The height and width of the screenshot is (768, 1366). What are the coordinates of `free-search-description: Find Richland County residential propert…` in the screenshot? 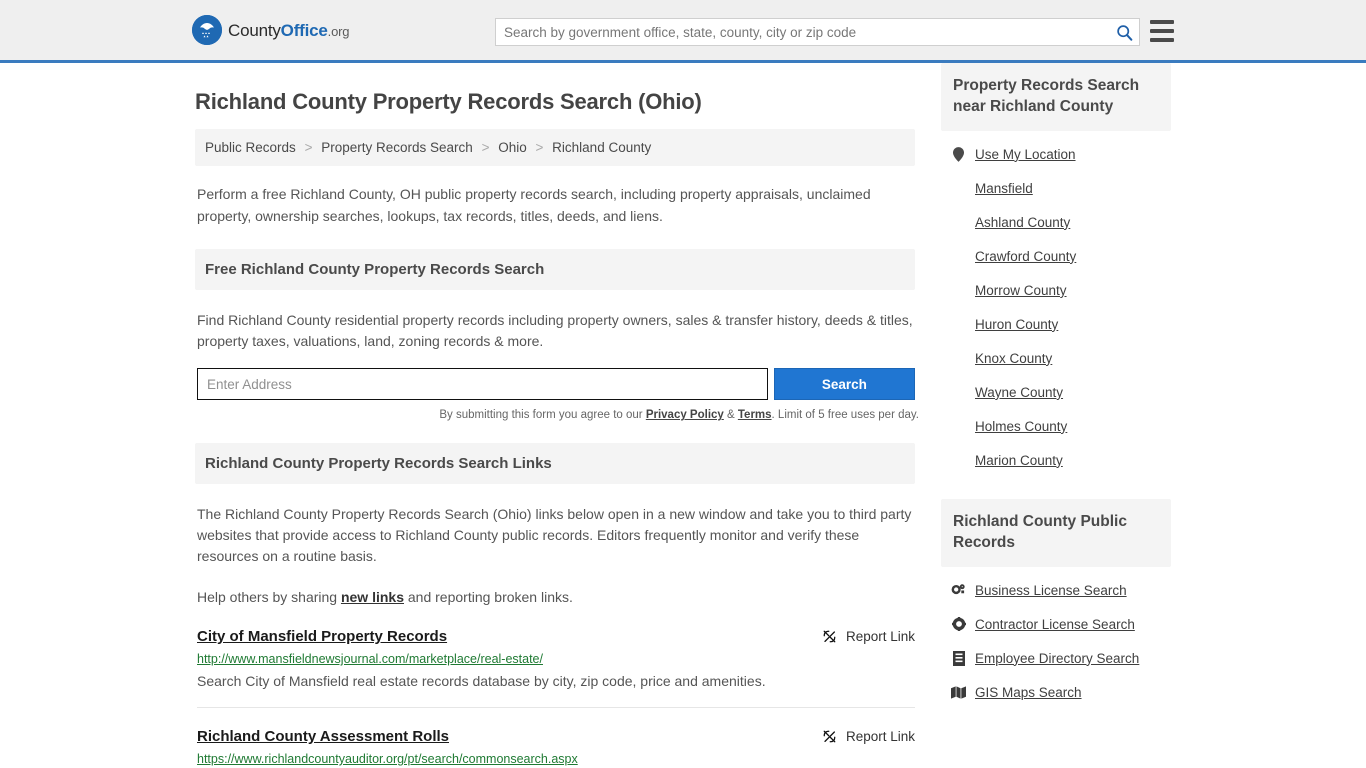 It's located at (555, 331).